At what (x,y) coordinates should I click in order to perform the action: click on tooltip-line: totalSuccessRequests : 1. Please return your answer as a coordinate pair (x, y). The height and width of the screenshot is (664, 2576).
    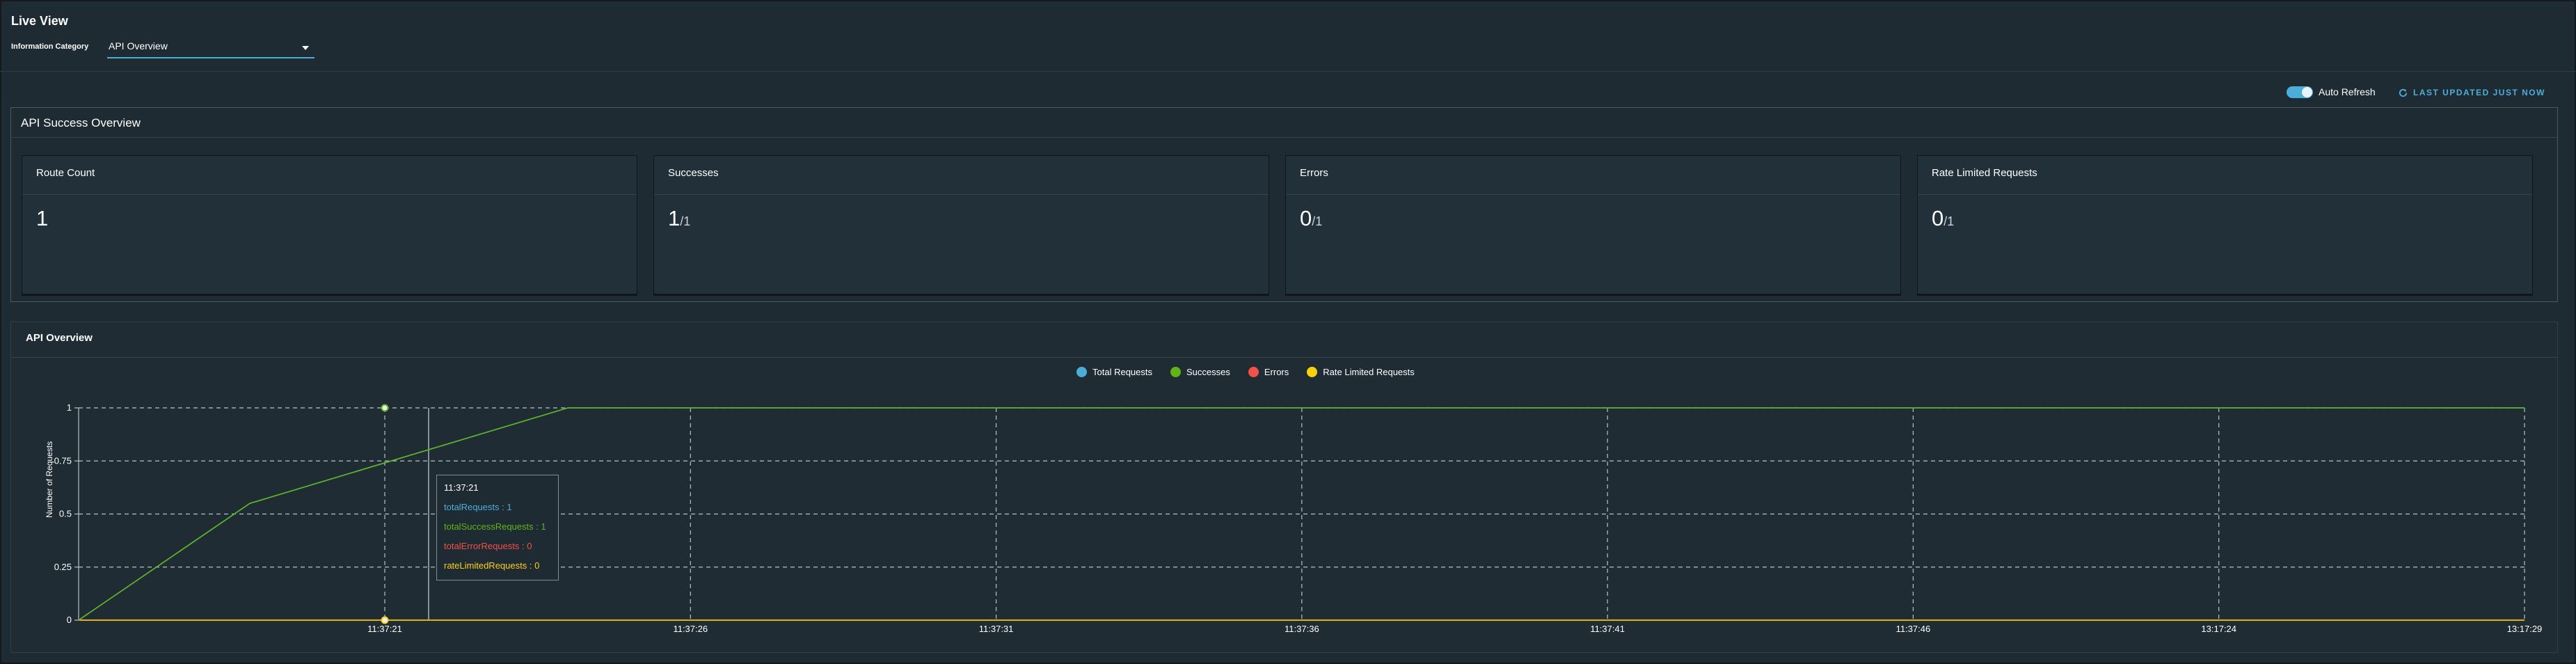
    Looking at the image, I should click on (495, 526).